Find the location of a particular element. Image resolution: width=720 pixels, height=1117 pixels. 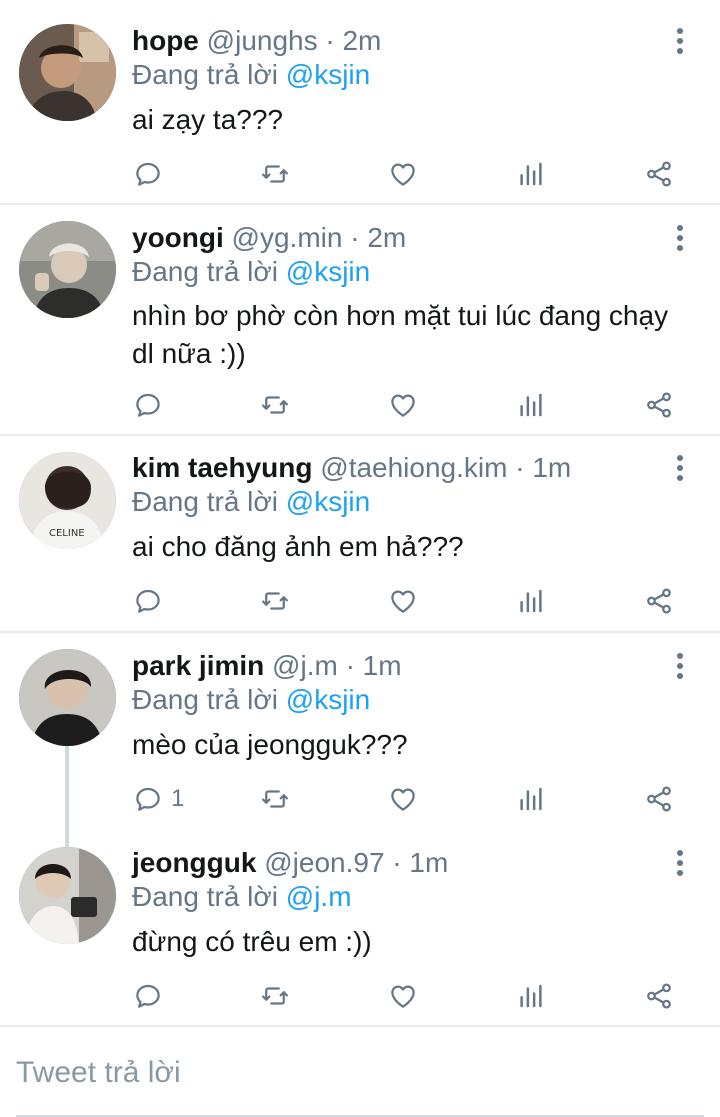

handle-time: @j.m · 1m is located at coordinates (337, 665).